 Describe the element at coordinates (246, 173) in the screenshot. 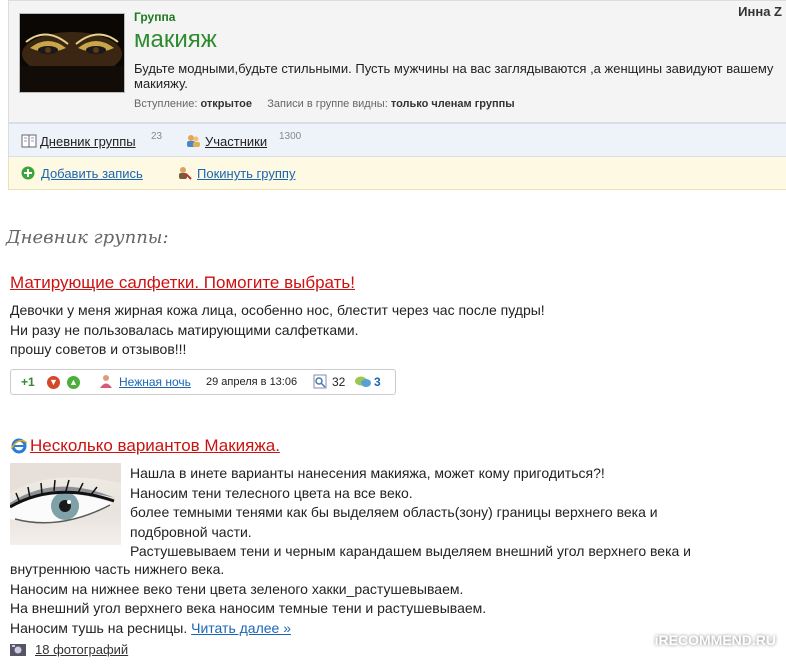

I see `leave-group-link: Покинуть группу` at that location.